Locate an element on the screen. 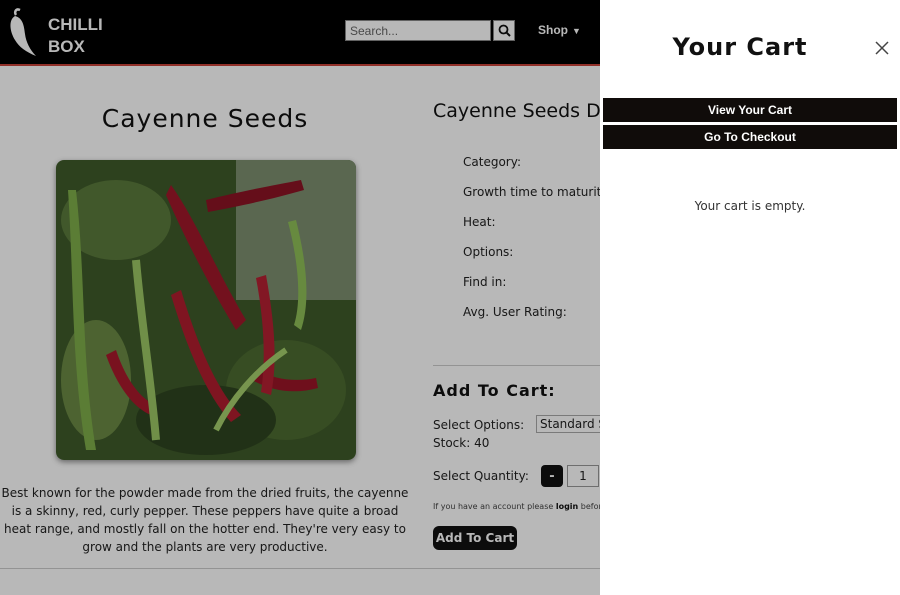  cart-empty-message: Your cart is empty. is located at coordinates (750, 206).